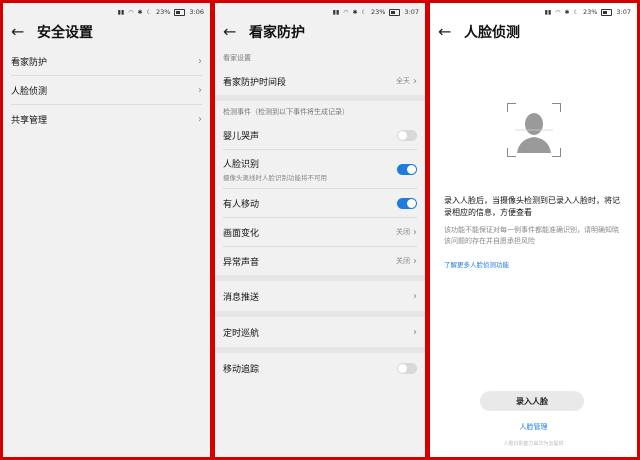 This screenshot has height=460, width=640. Describe the element at coordinates (533, 264) in the screenshot. I see `learn-more-link: 了解更多人脸侦测功能` at that location.